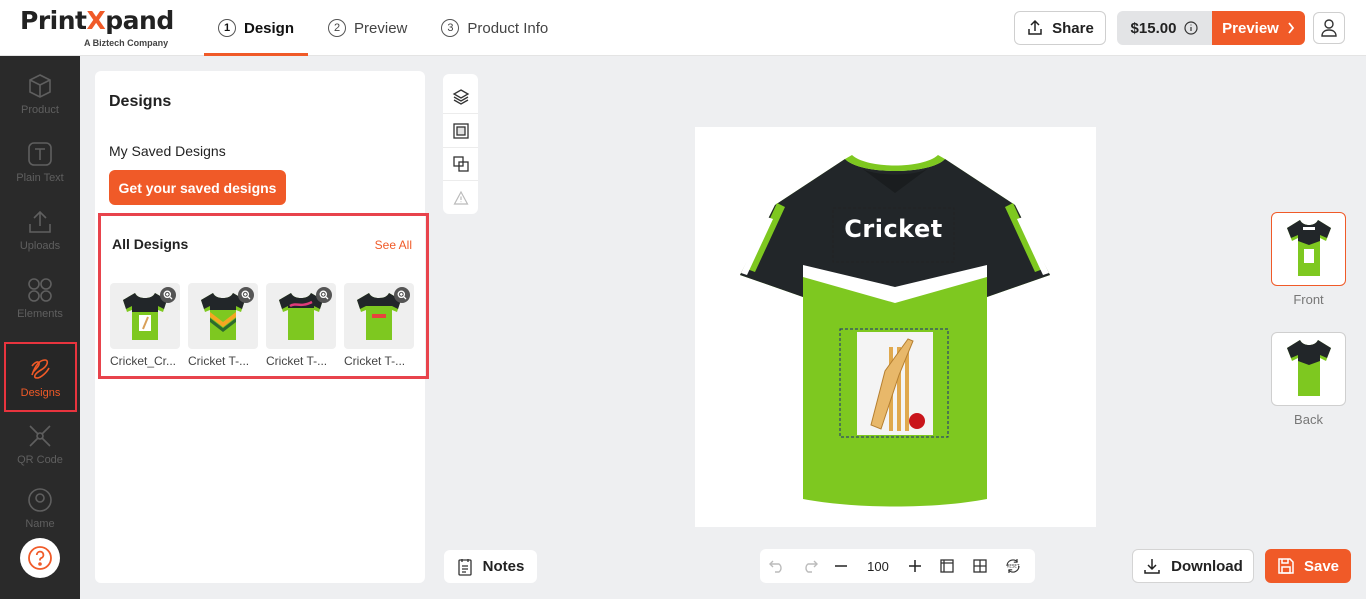 Image resolution: width=1366 pixels, height=599 pixels. What do you see at coordinates (40, 94) in the screenshot?
I see `rail-item-product: Product` at bounding box center [40, 94].